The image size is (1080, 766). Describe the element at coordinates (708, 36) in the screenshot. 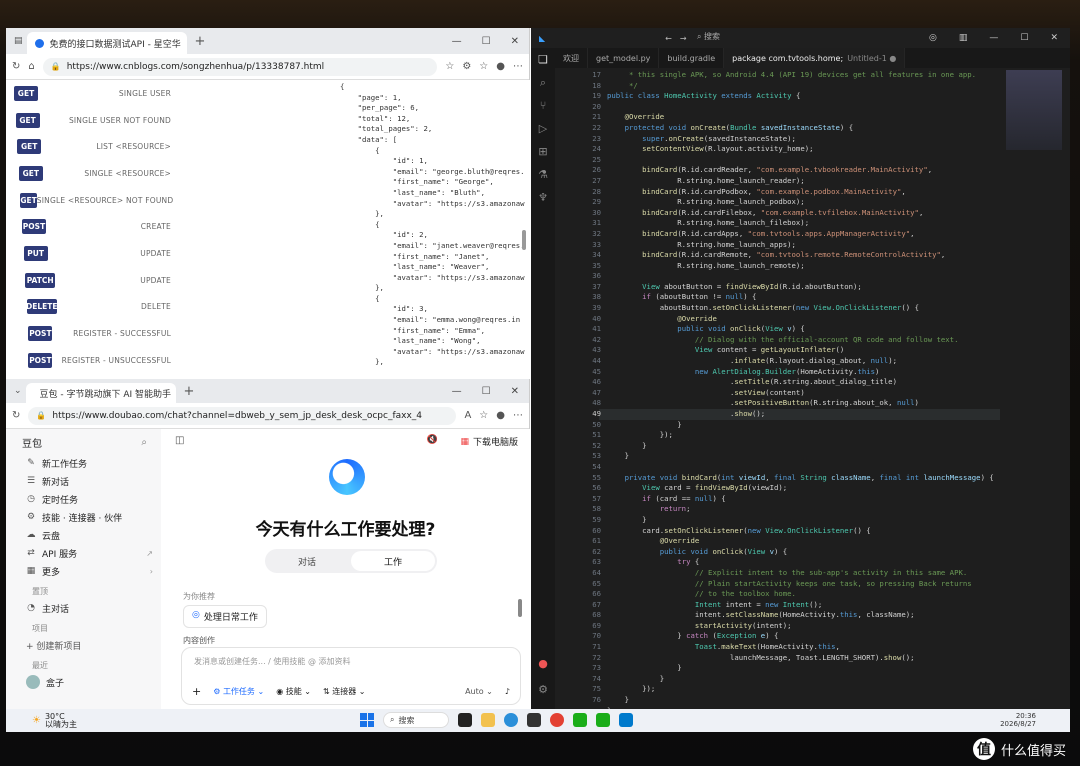

I see `command-search: ⌕ 搜索` at that location.